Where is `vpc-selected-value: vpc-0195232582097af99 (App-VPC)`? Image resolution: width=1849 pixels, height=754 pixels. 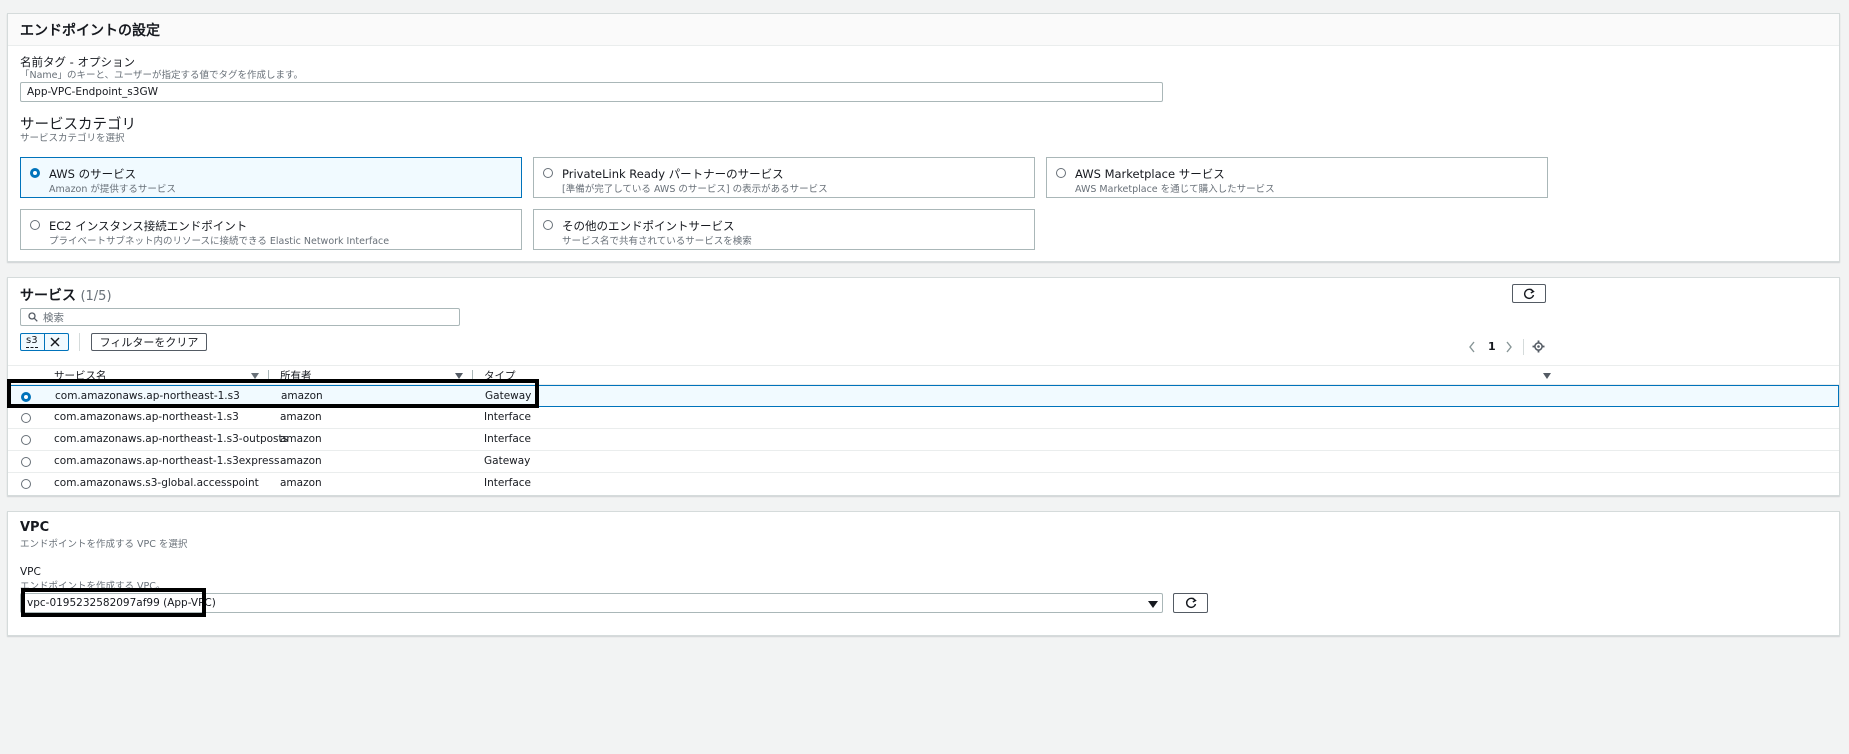
vpc-selected-value: vpc-0195232582097af99 (App-VPC) is located at coordinates (121, 603).